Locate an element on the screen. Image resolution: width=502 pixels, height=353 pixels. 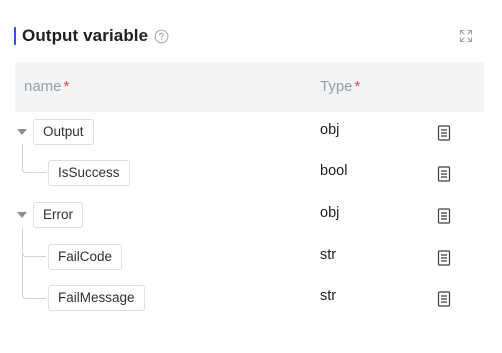
table-row: Output obj is located at coordinates (249, 132).